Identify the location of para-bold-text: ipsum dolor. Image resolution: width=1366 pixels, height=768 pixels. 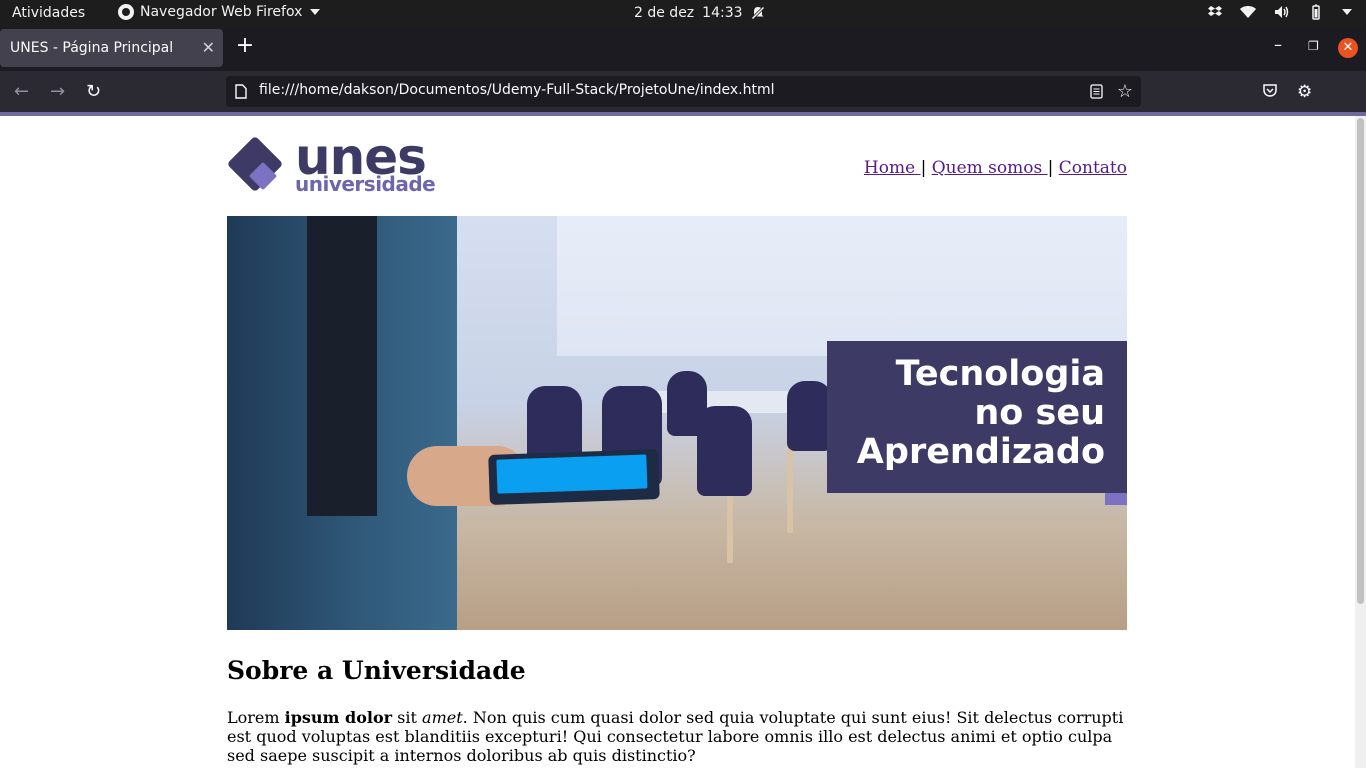
(338, 717).